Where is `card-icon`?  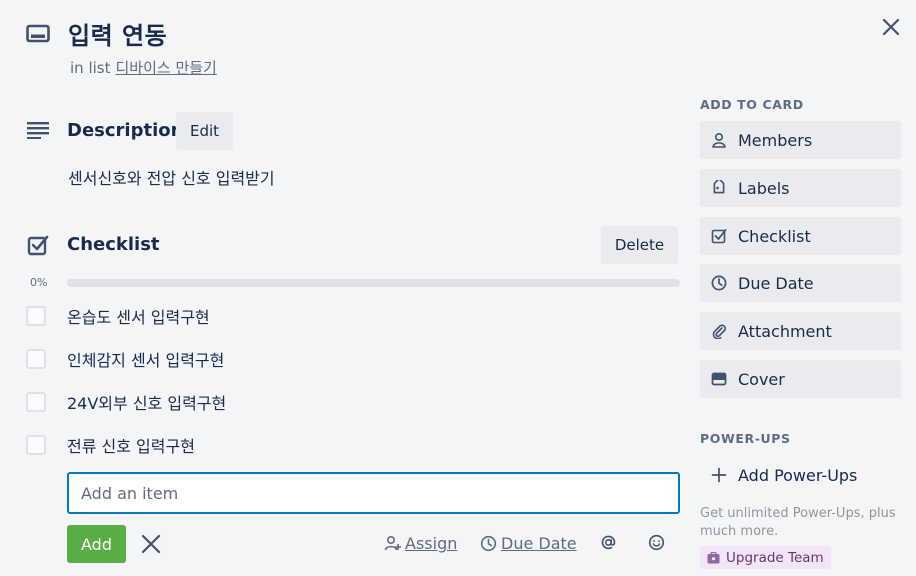 card-icon is located at coordinates (38, 34).